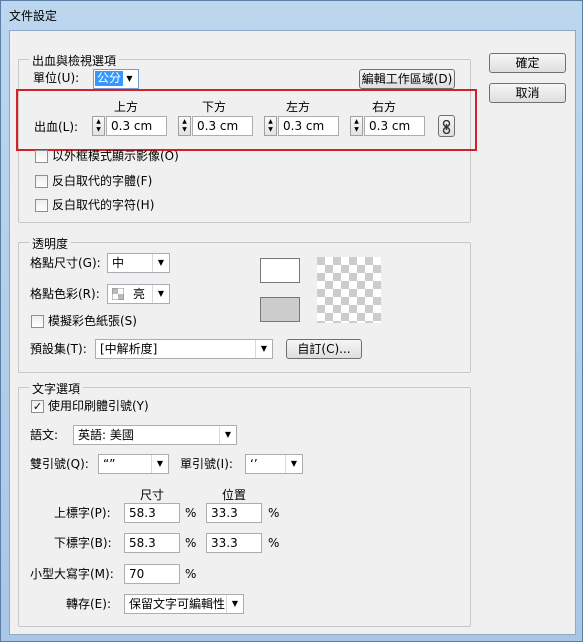  I want to click on double-quotes-label: 雙引號(Q):, so click(59, 464).